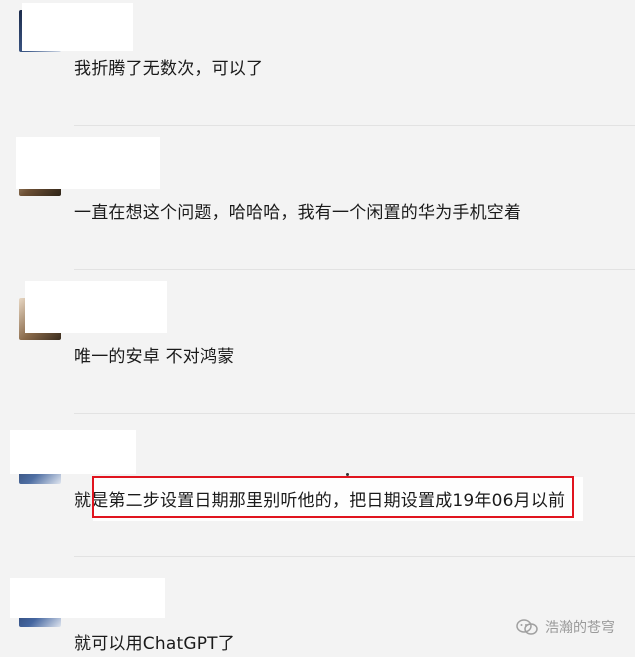 This screenshot has height=657, width=635. I want to click on channel-watermark: 浩瀚的苍穹, so click(565, 627).